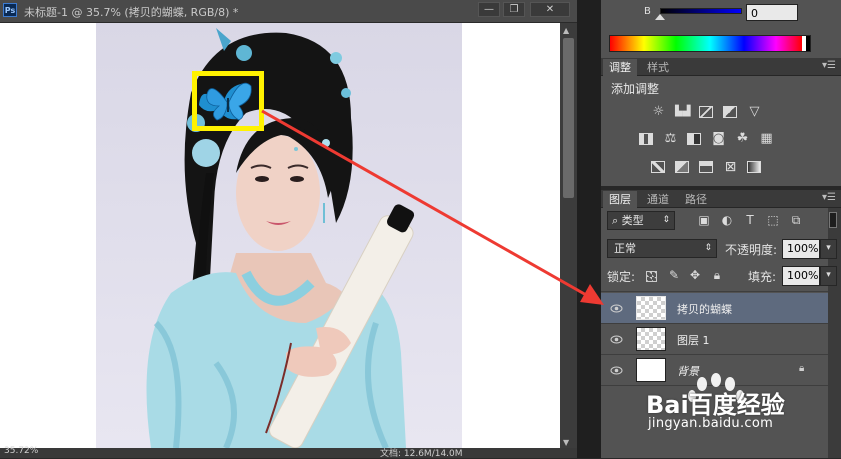  Describe the element at coordinates (715, 405) in the screenshot. I see `watermark-brand: Bai百度经验` at that location.